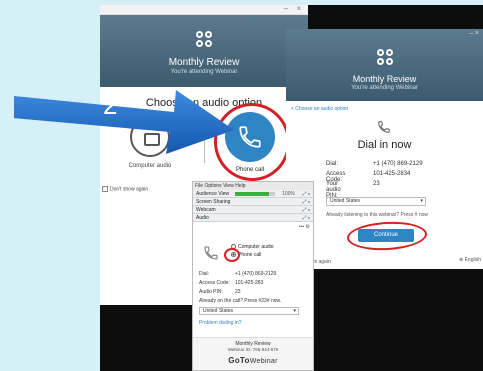  I want to click on meter-fill, so click(252, 194).